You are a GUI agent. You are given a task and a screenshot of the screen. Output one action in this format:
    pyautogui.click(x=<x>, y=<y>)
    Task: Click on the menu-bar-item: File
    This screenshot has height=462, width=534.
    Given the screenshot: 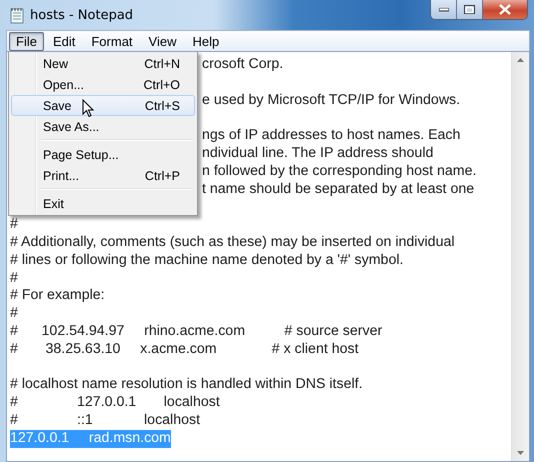 What is the action you would take?
    pyautogui.click(x=26, y=41)
    